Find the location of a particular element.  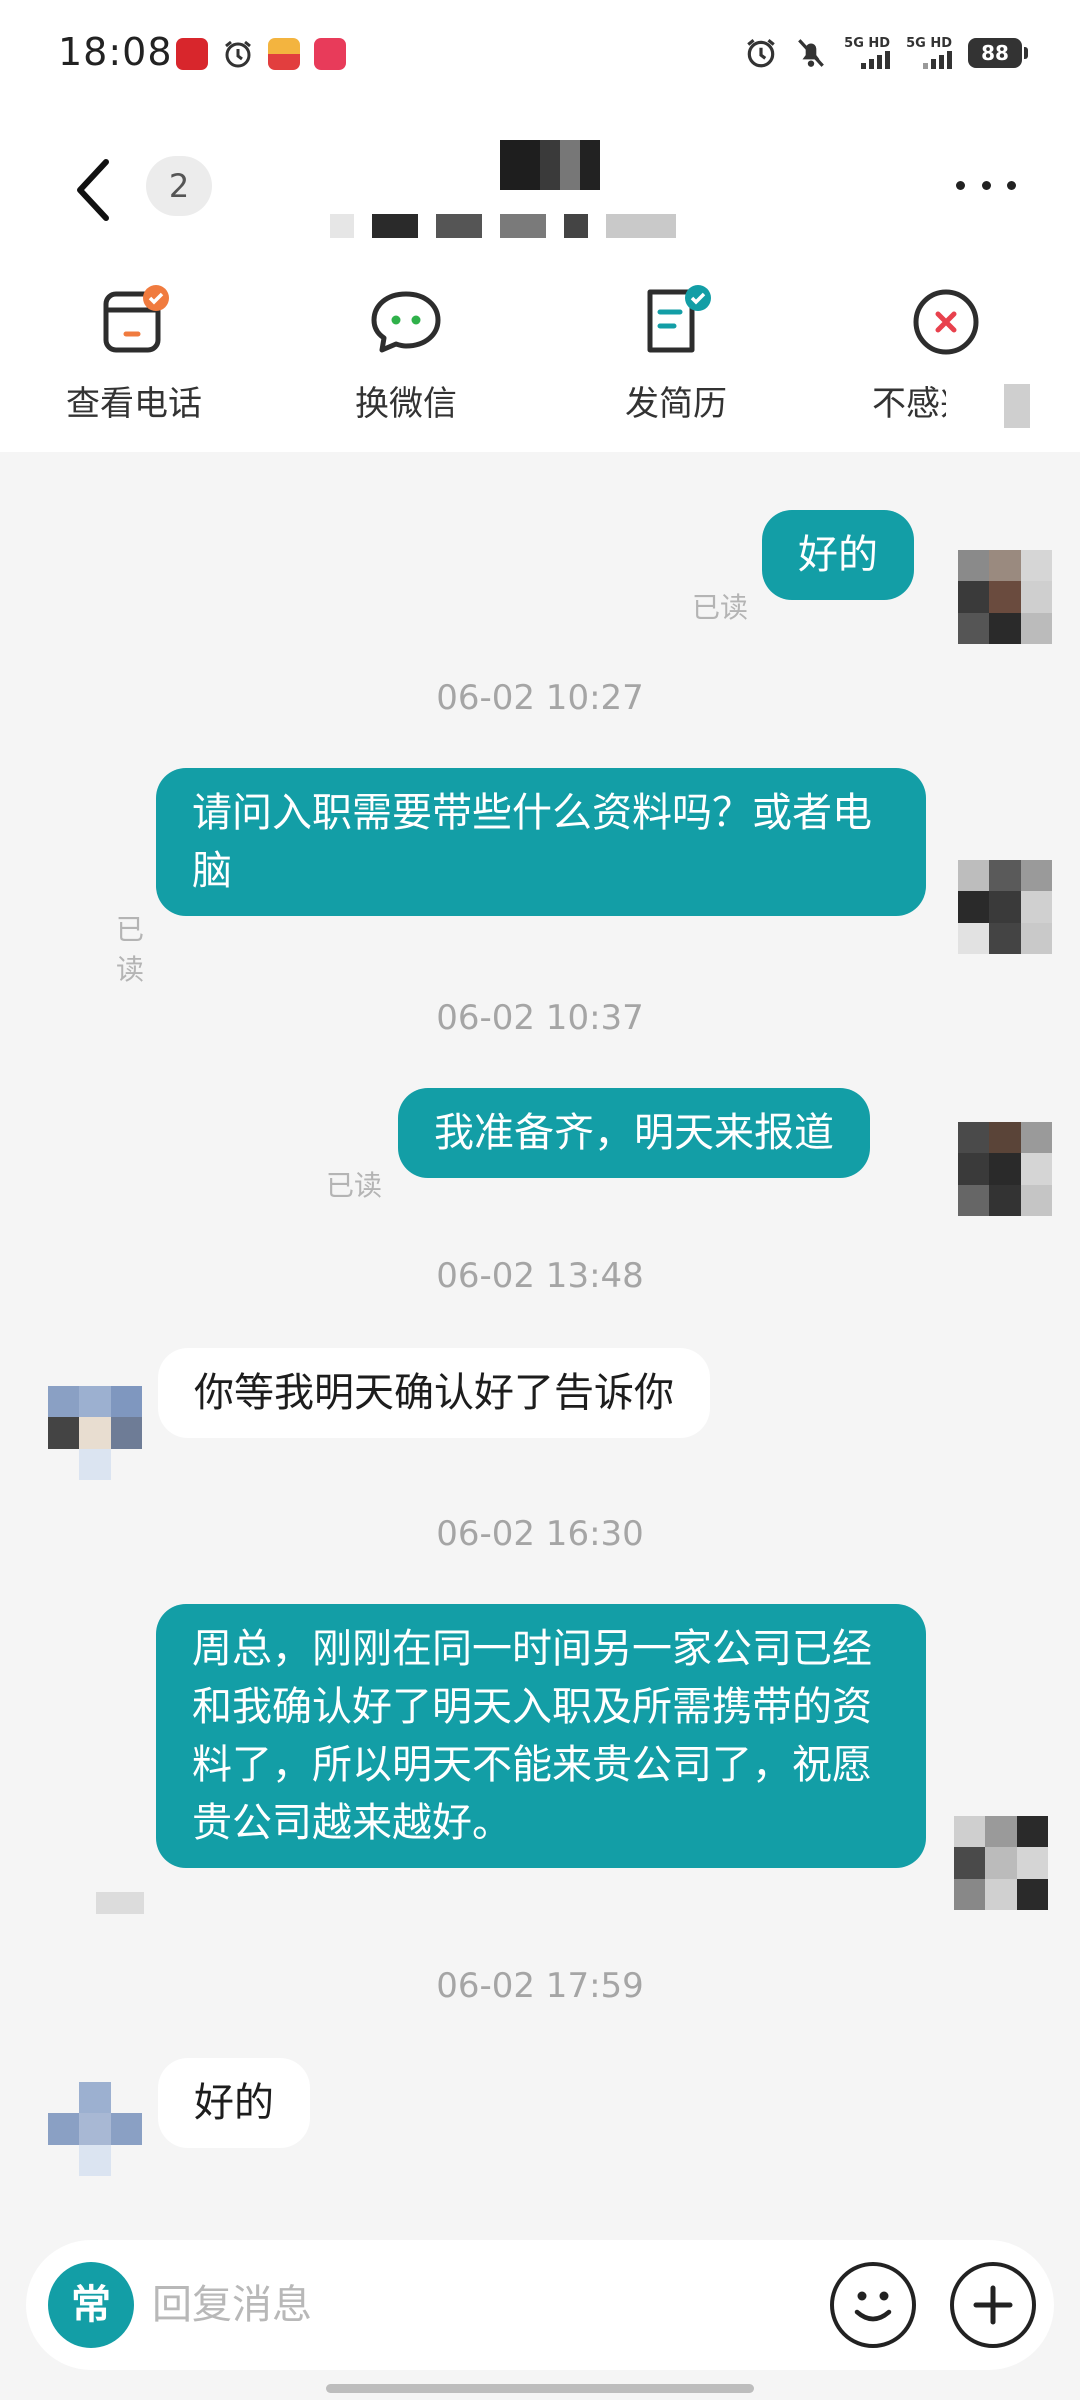

plus-icon is located at coordinates (993, 2305).